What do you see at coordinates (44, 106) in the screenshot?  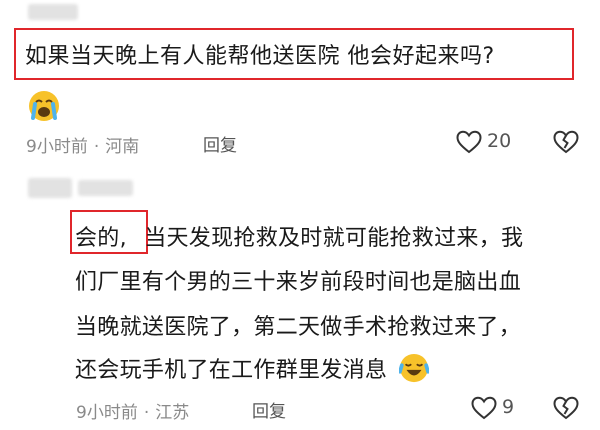 I see `crying-face-icon` at bounding box center [44, 106].